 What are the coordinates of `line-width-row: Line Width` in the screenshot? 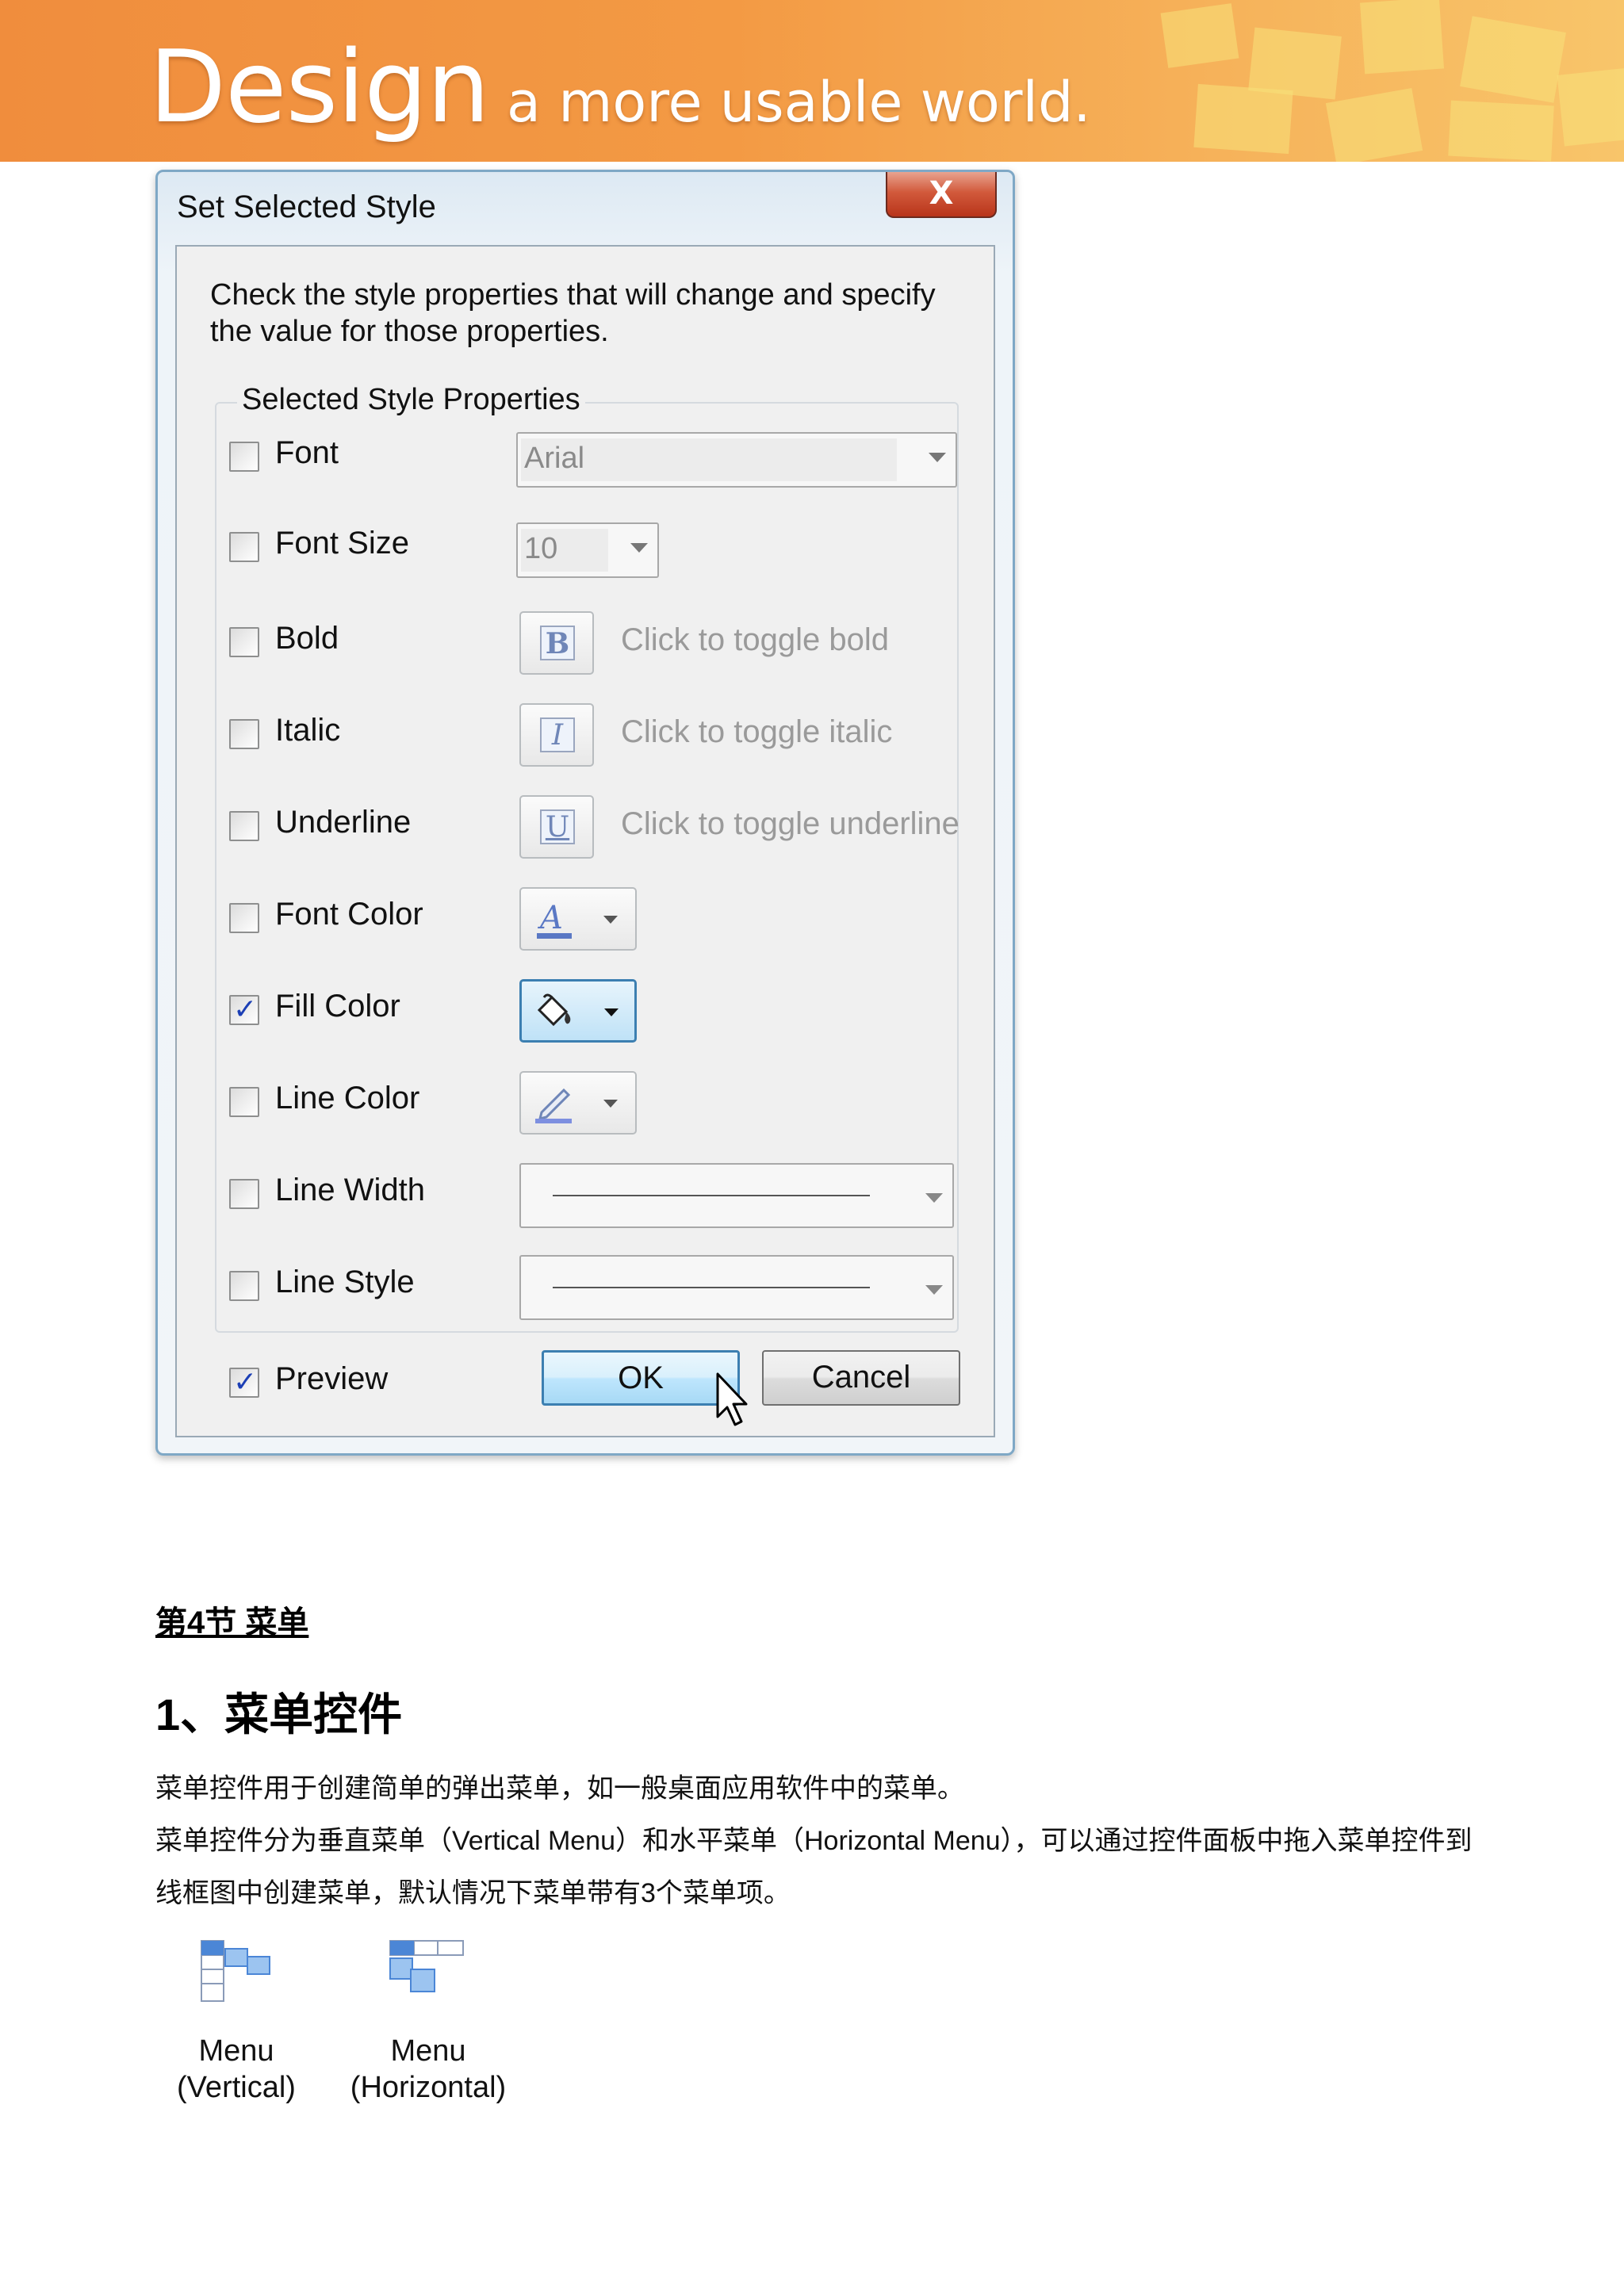 It's located at (591, 1195).